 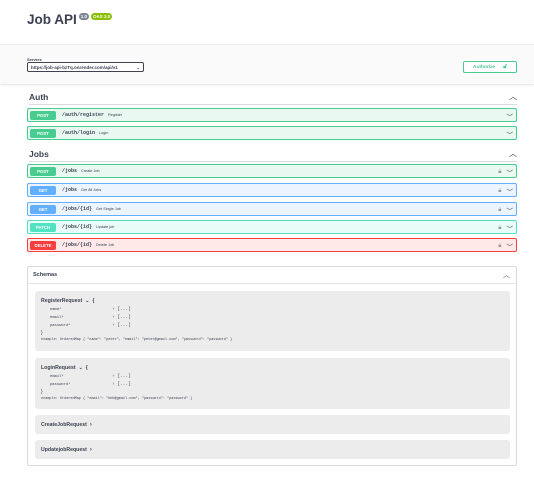 What do you see at coordinates (62, 301) in the screenshot?
I see `model-name: RegisterRequest` at bounding box center [62, 301].